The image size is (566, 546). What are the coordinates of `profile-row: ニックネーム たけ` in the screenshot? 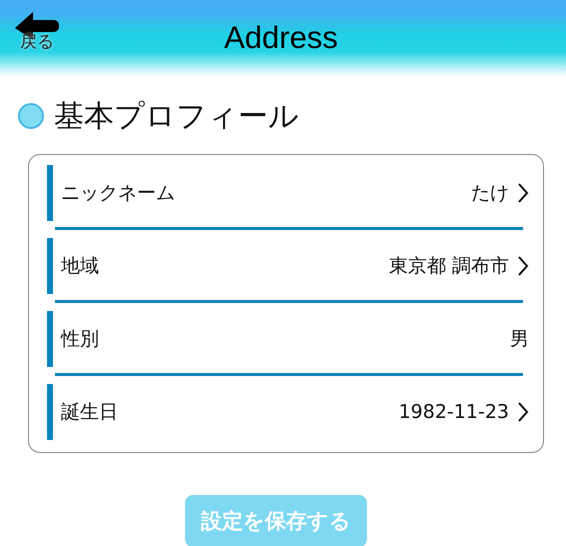 It's located at (288, 193).